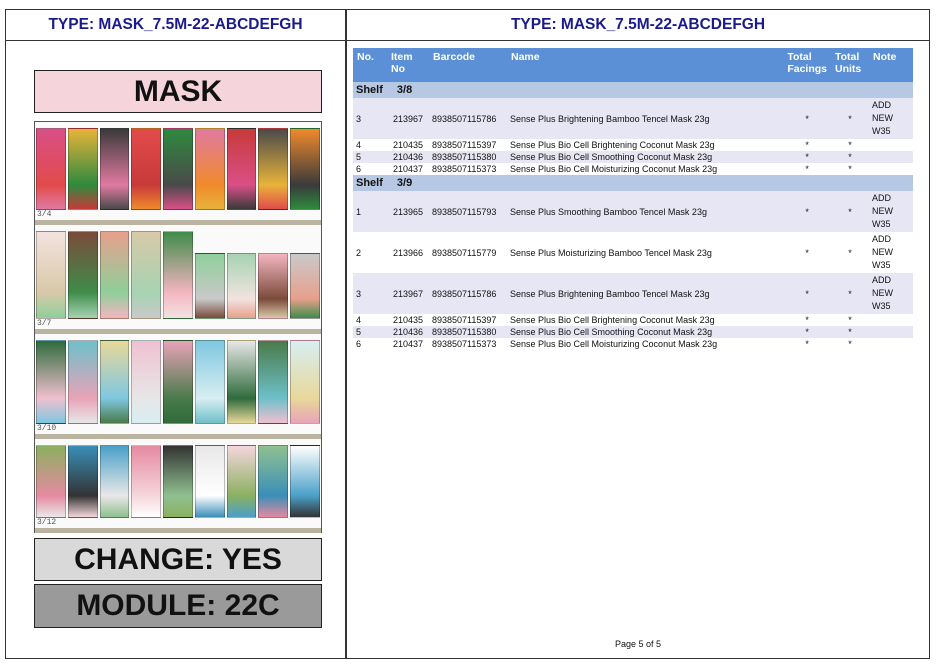 The image size is (942, 665). Describe the element at coordinates (178, 384) in the screenshot. I see `planogram-shelf: 3/10` at that location.